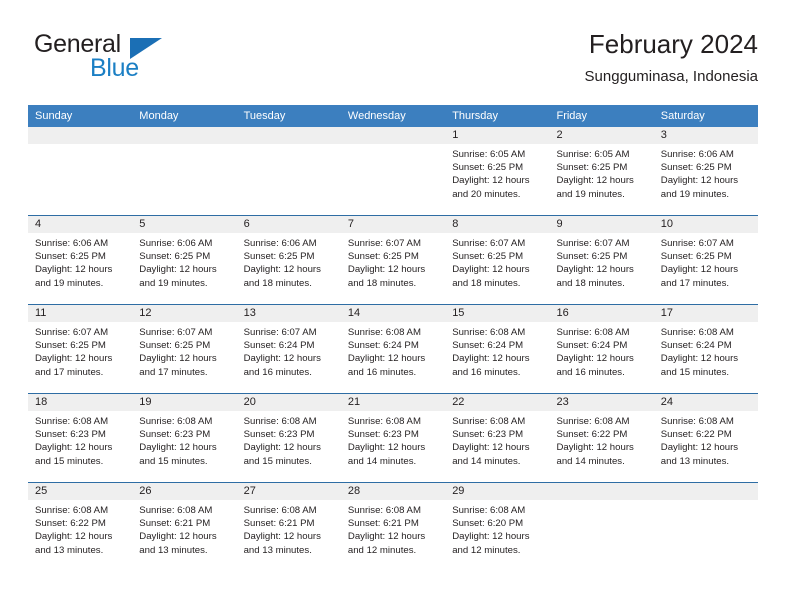 The image size is (792, 612). What do you see at coordinates (184, 224) in the screenshot?
I see `day-number: 5` at bounding box center [184, 224].